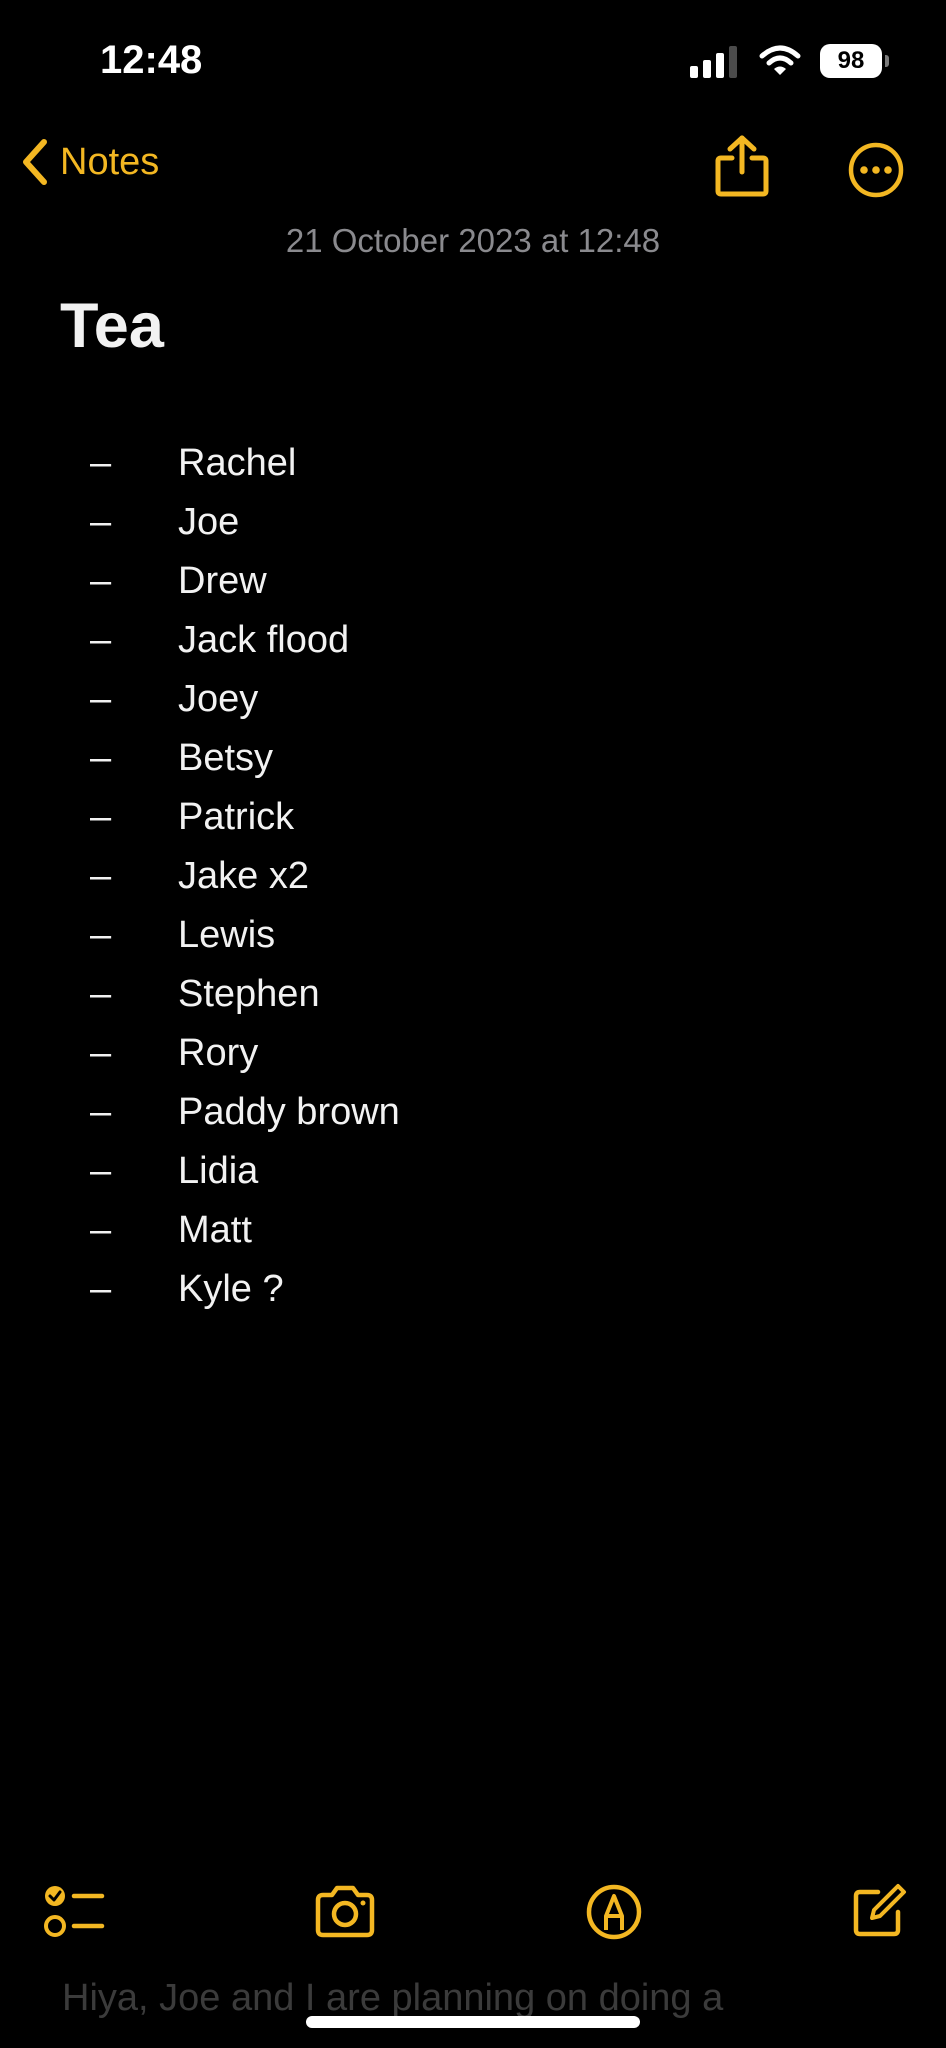  I want to click on ellipsis-circle-icon, so click(876, 170).